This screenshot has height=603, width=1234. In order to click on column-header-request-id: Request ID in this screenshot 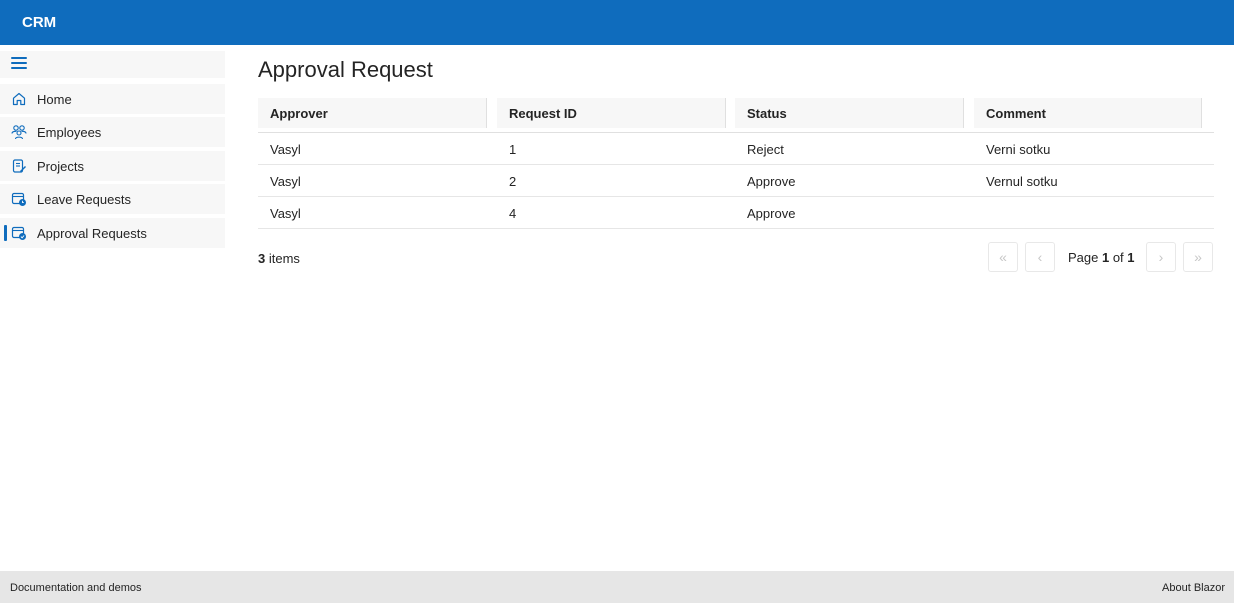, I will do `click(611, 113)`.